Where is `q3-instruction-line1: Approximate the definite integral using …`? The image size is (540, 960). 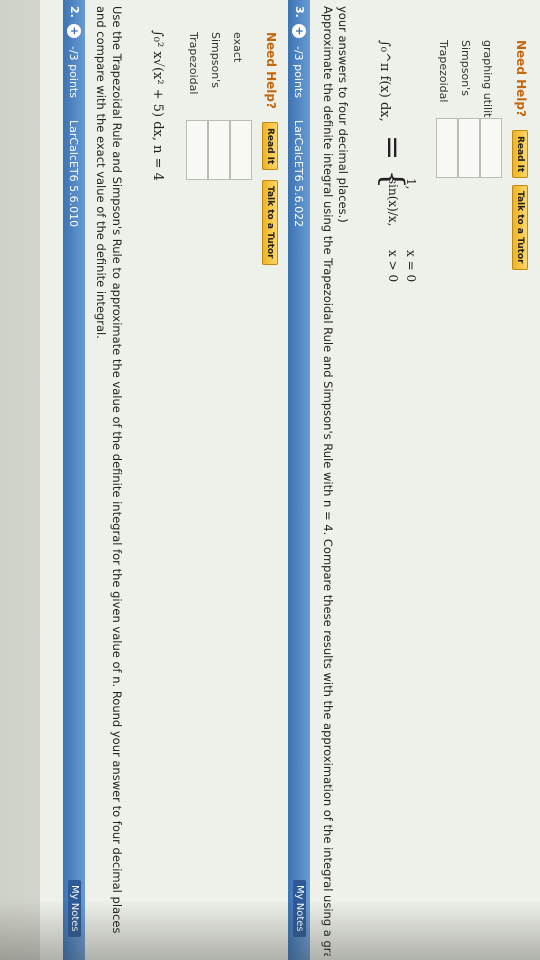
q3-instruction-line1: Approximate the definite integral using … is located at coordinates (328, 481).